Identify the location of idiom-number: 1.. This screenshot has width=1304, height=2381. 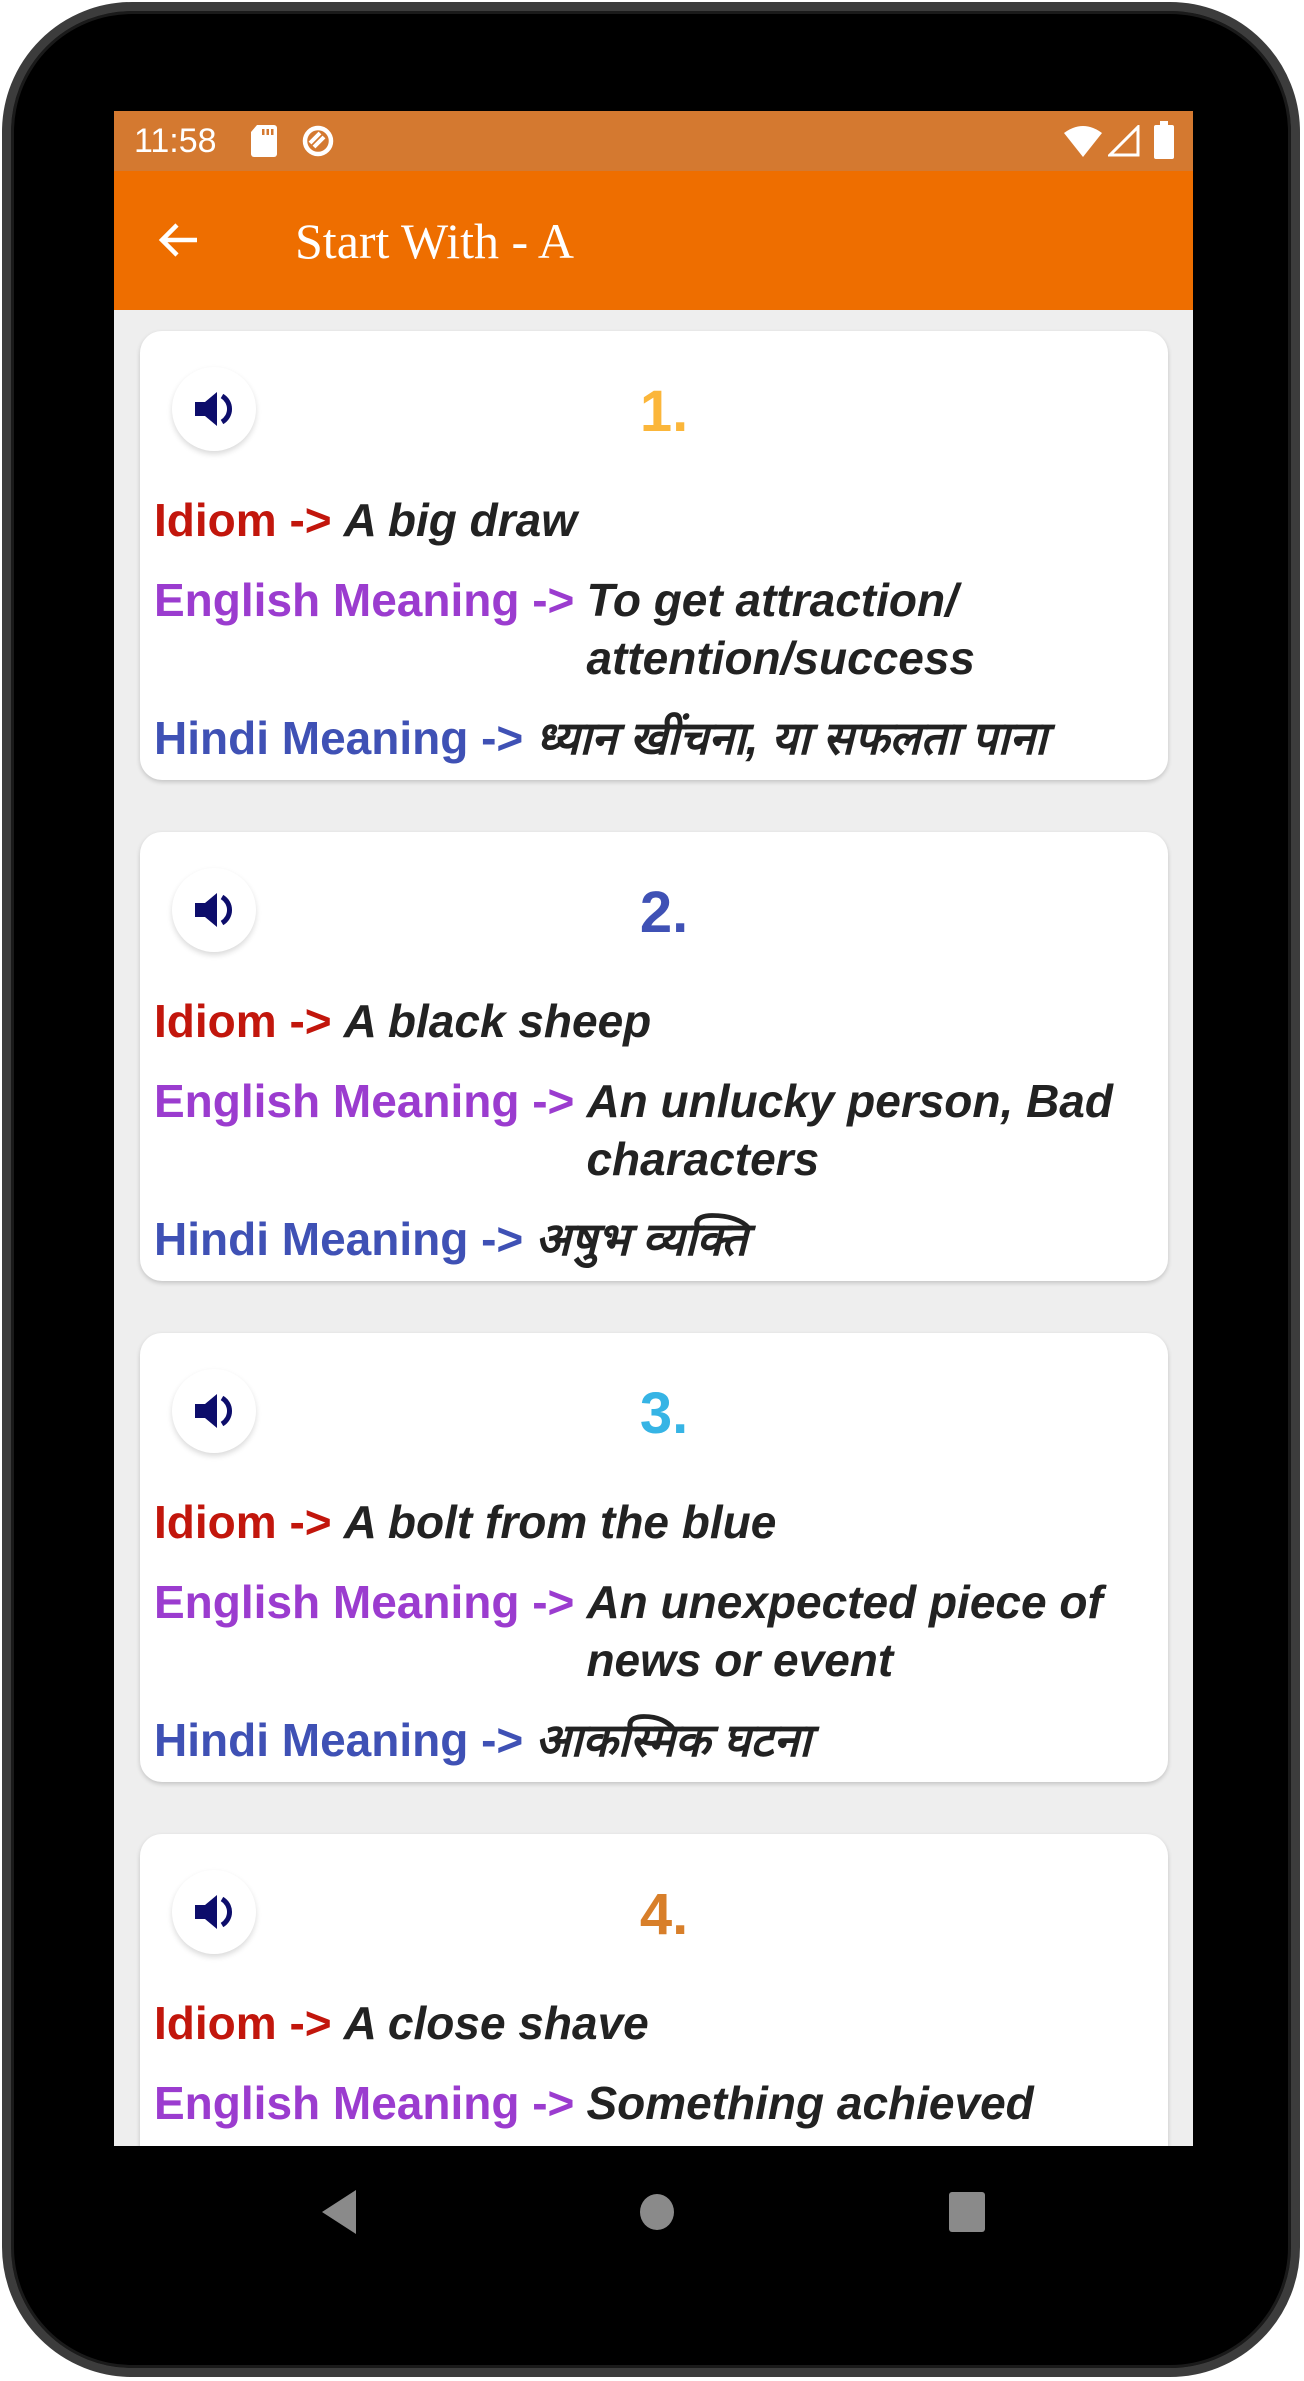
(664, 411).